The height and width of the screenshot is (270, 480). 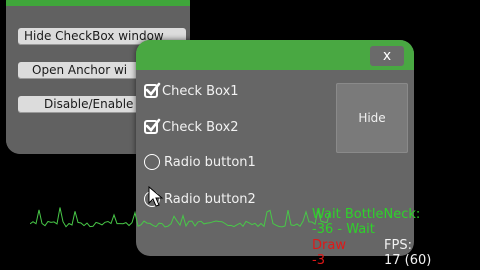 I want to click on checkbox-1: Check Box1, so click(x=191, y=91).